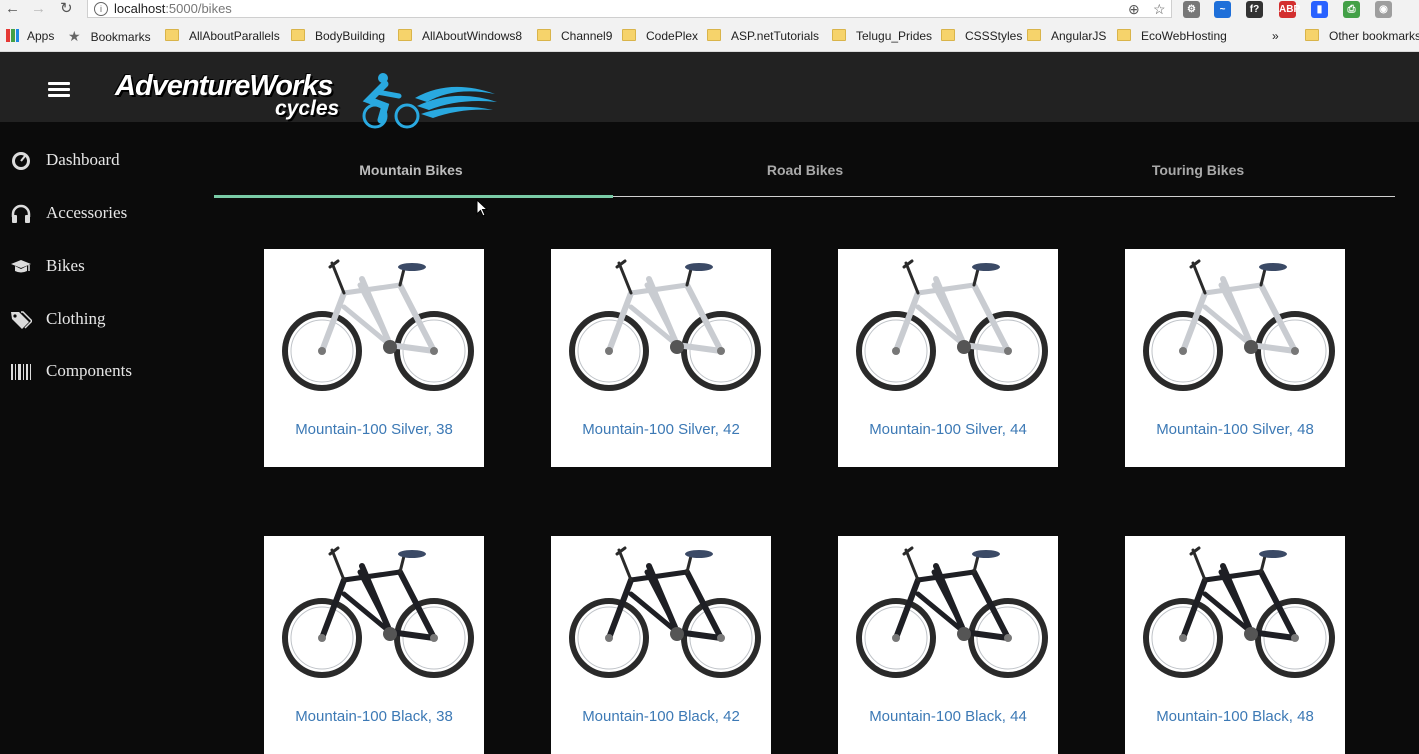 The width and height of the screenshot is (1419, 754). I want to click on other-bookmarks: Other bookmarks, so click(1362, 36).